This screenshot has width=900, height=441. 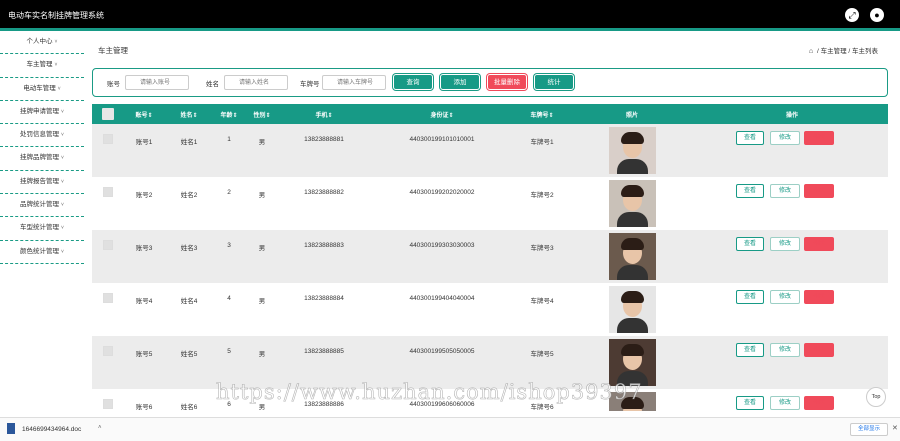 What do you see at coordinates (42, 206) in the screenshot?
I see `sidebar-item-brand-stats: 品牌统计管理 ˅` at bounding box center [42, 206].